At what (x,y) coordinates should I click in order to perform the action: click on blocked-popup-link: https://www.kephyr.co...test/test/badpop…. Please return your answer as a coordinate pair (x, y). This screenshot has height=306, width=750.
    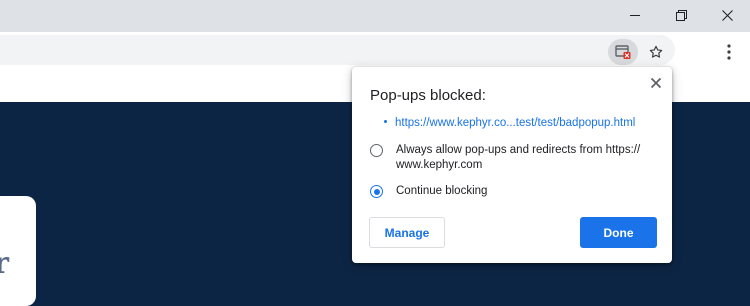
    Looking at the image, I should click on (509, 123).